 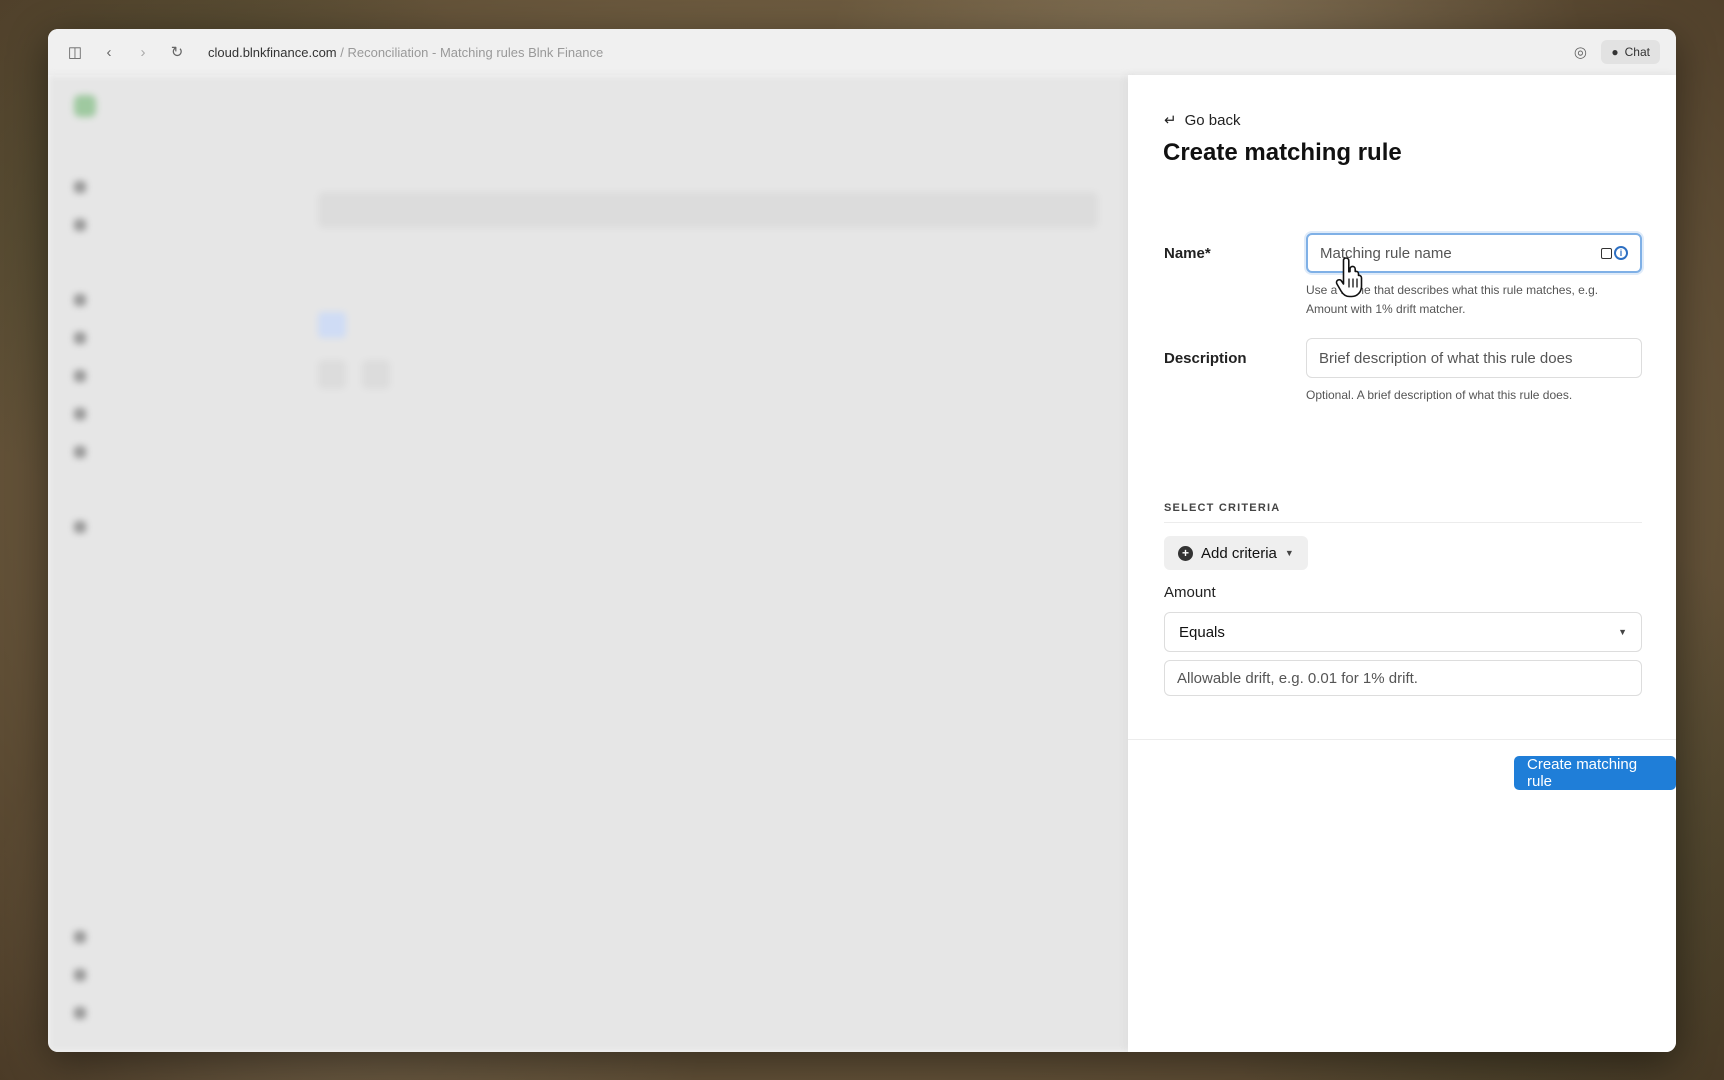 I want to click on drift-input, so click(x=1403, y=678).